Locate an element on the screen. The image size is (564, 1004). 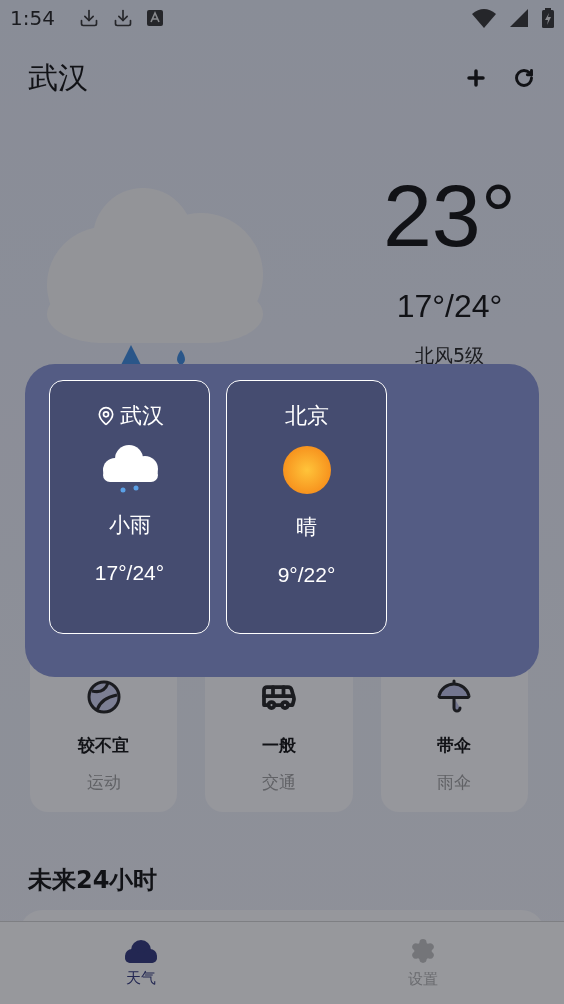
cloud-icon is located at coordinates (141, 950).